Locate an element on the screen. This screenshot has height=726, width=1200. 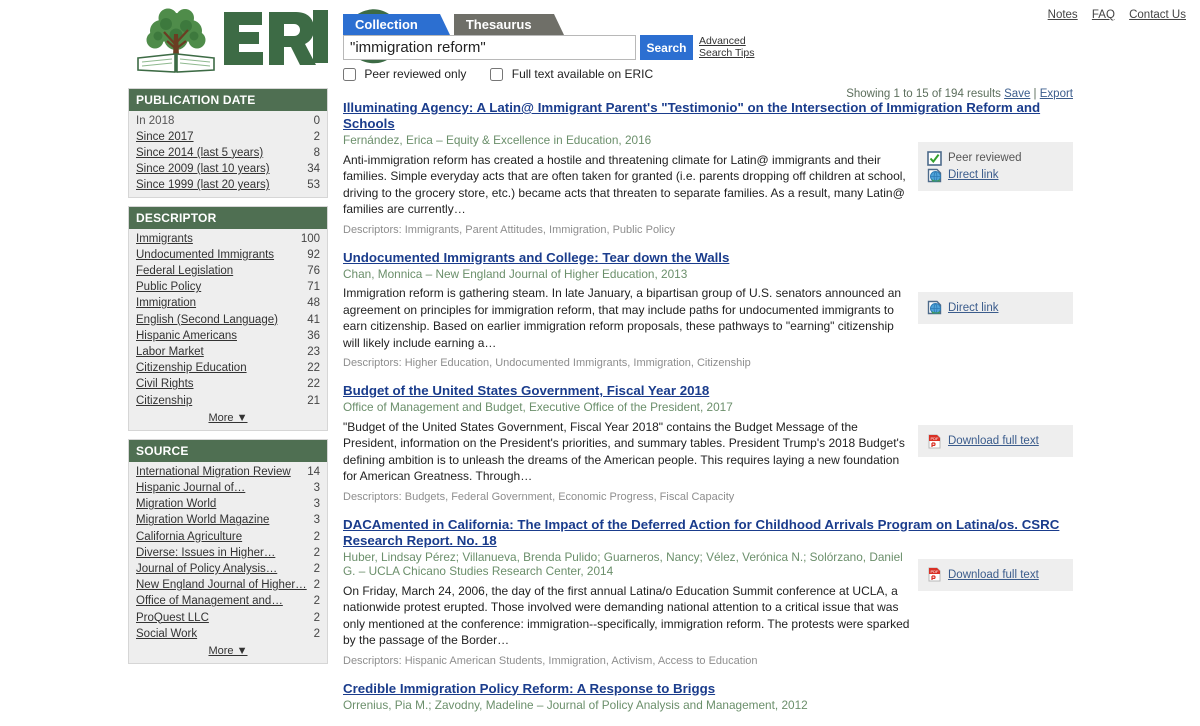
facet-item-count: 21 is located at coordinates (313, 400).